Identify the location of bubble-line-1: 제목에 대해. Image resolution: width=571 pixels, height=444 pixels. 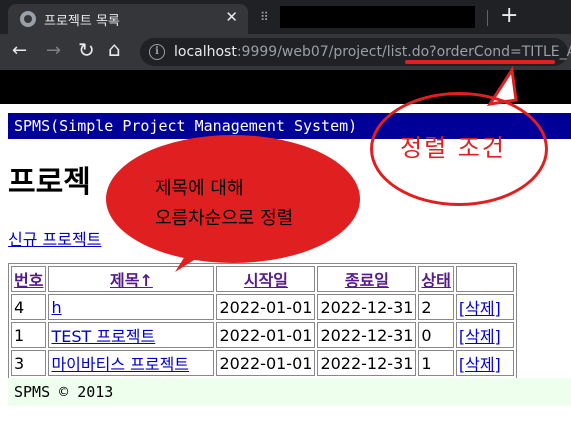
(199, 188).